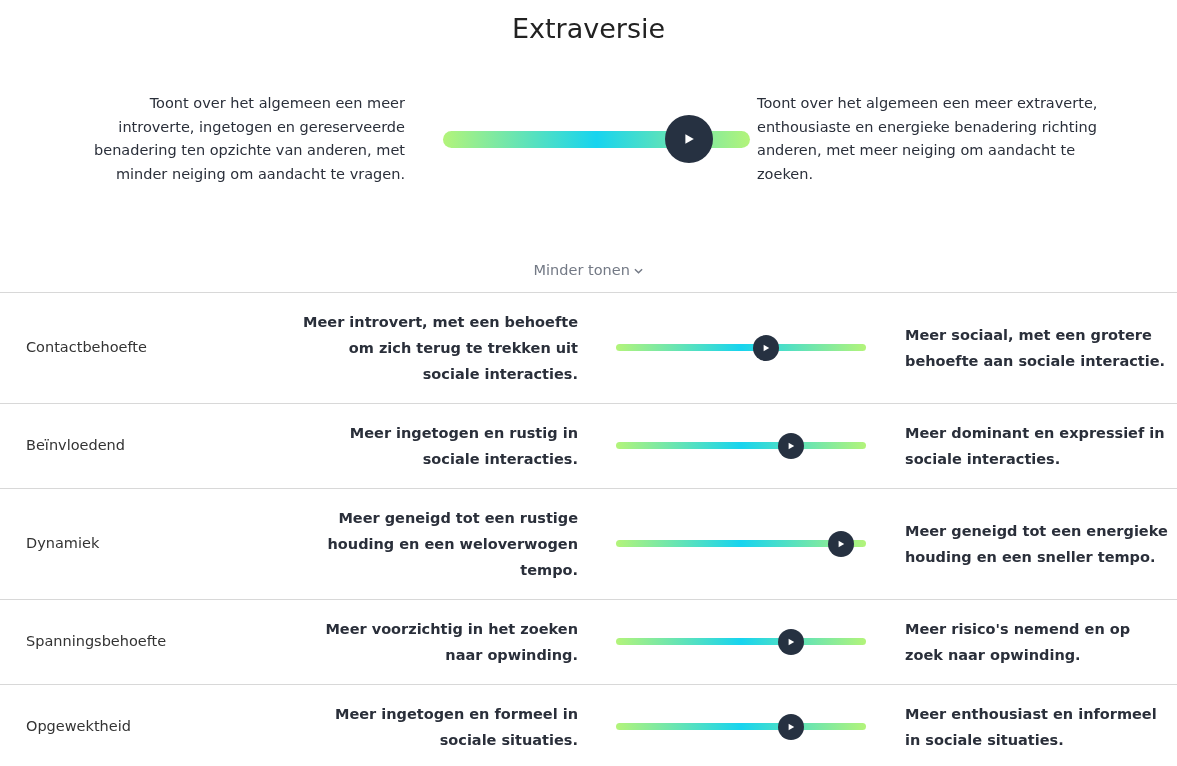 The width and height of the screenshot is (1177, 766). I want to click on show-less-toggle: Minder tonen, so click(588, 271).